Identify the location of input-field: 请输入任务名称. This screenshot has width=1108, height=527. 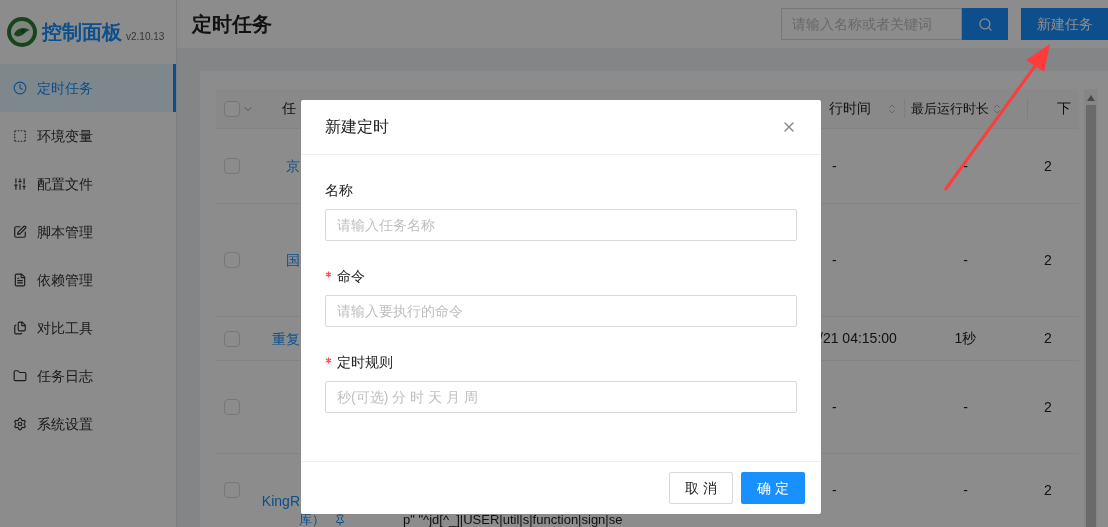
(561, 225).